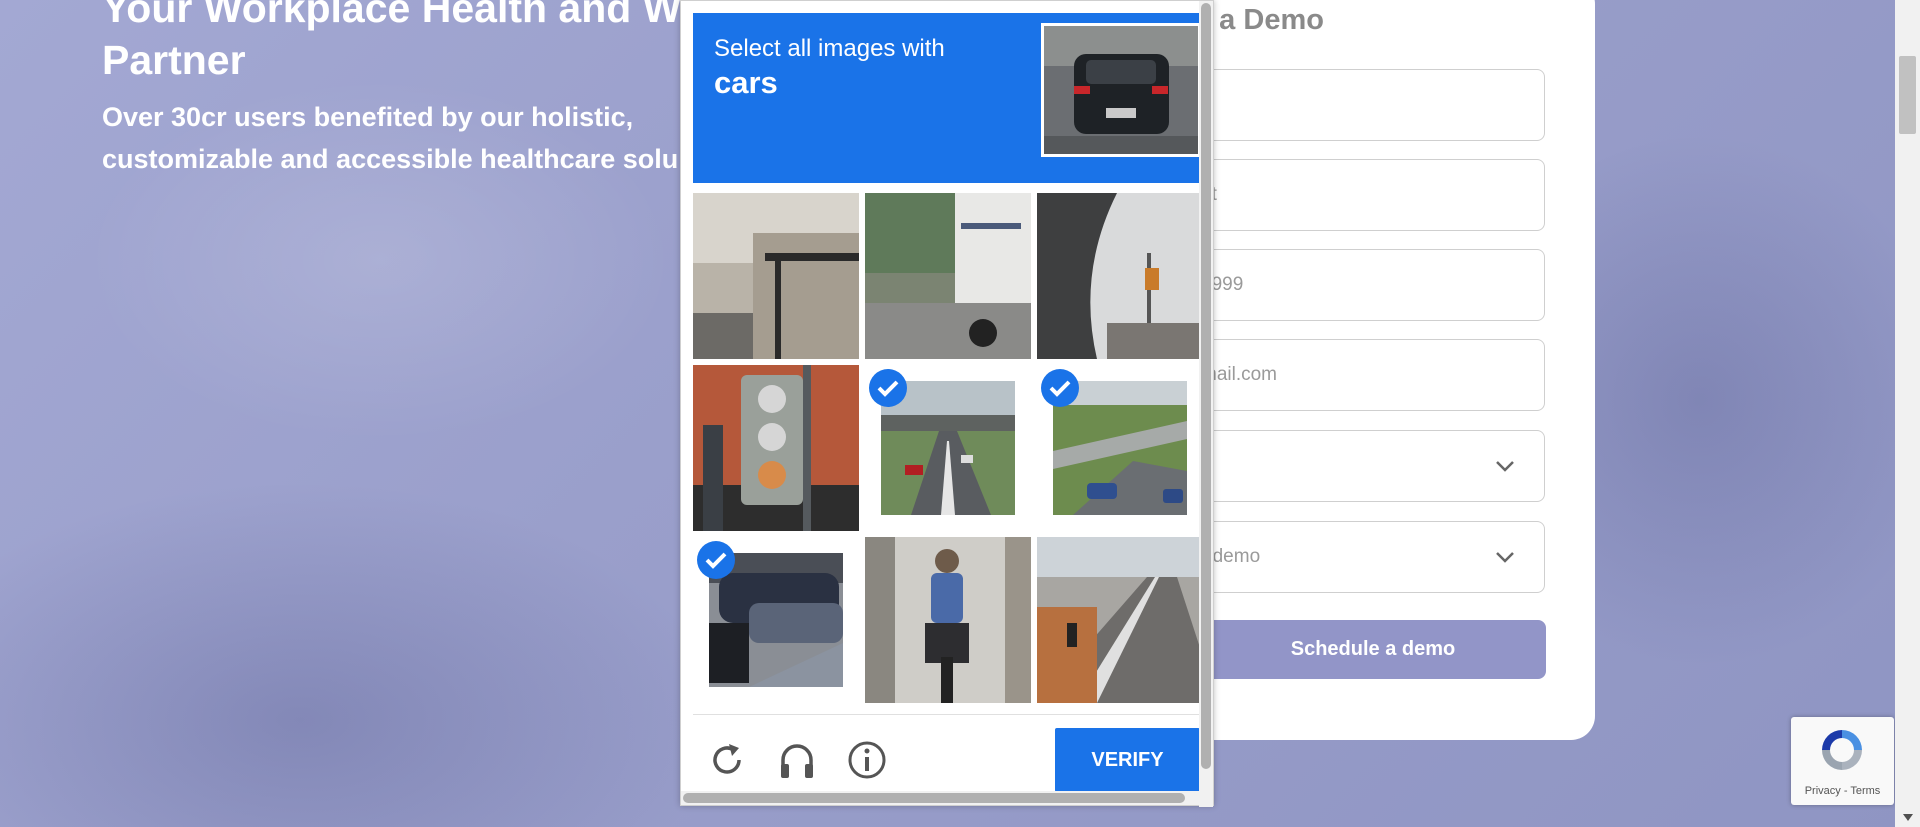 This screenshot has height=827, width=1920. I want to click on captcha-horizontal-scrollbar, so click(941, 798).